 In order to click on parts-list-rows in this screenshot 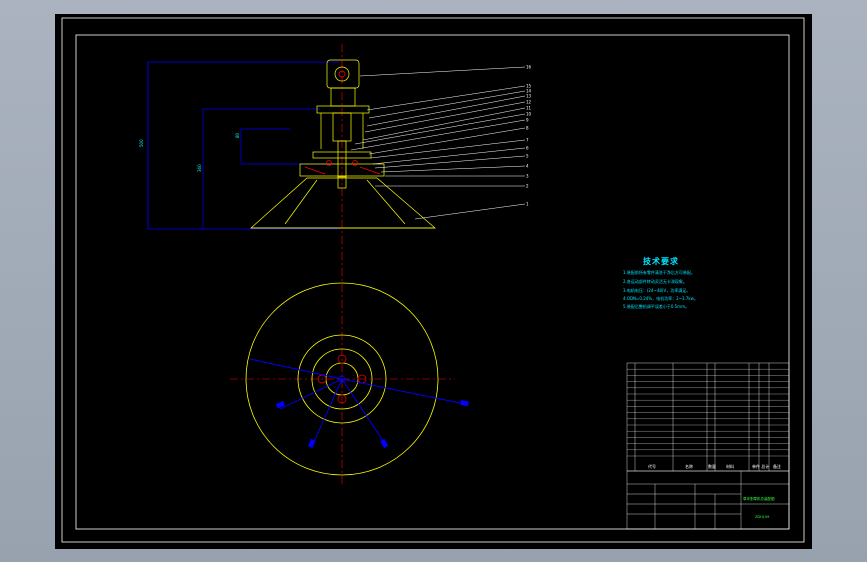, I will do `click(708, 413)`.